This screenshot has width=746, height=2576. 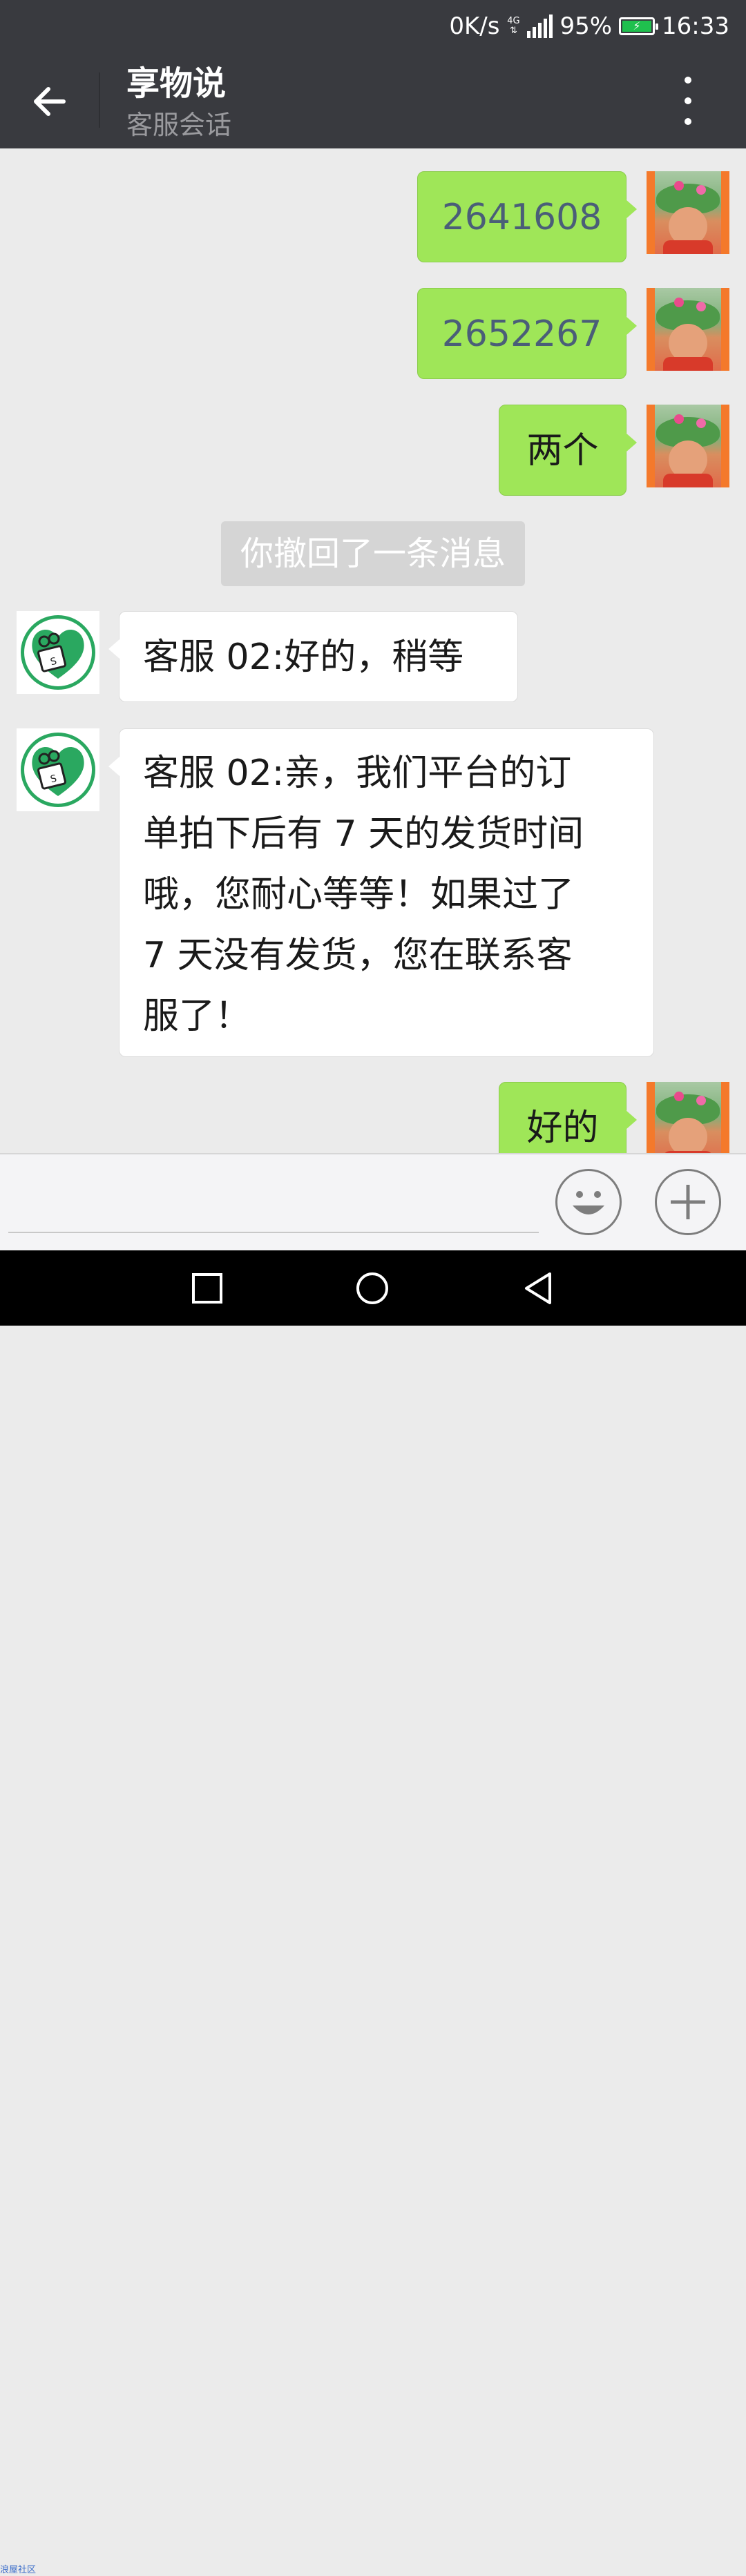 I want to click on emoji-button, so click(x=589, y=1202).